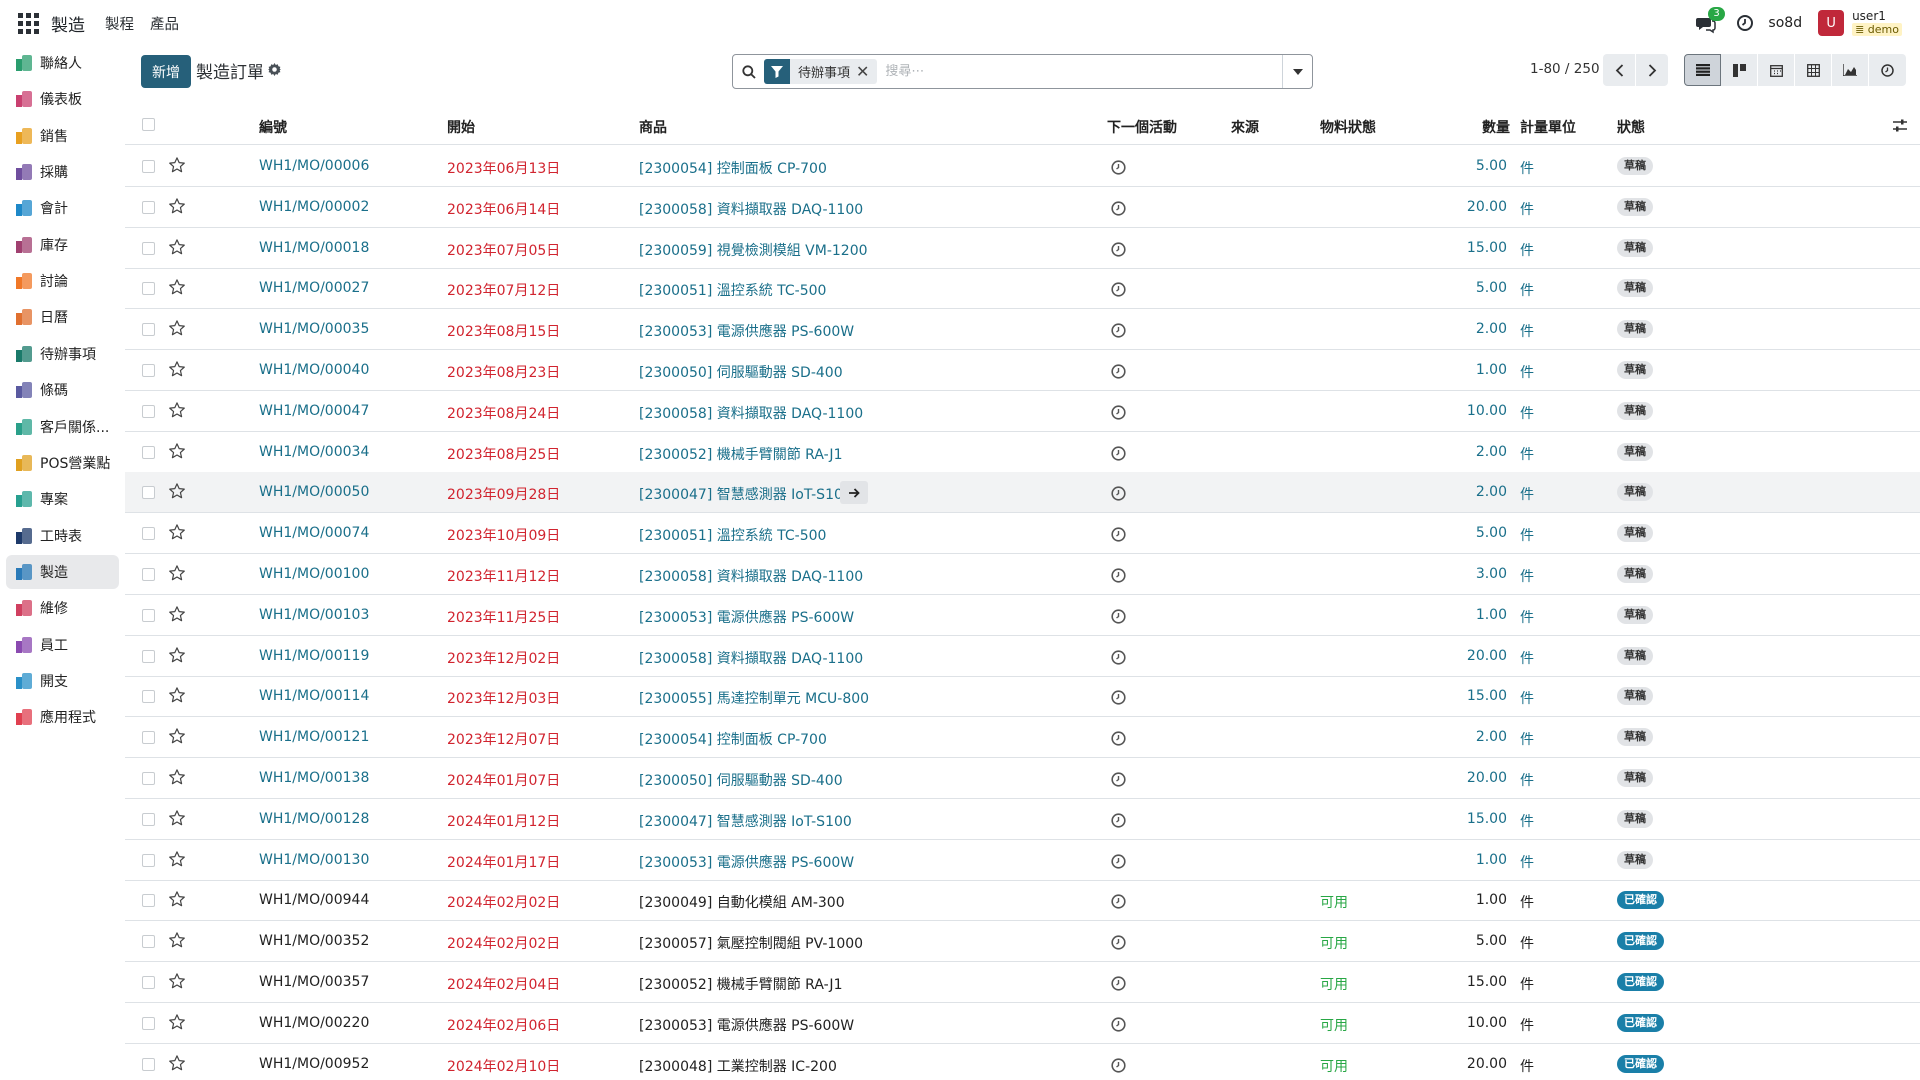 This screenshot has width=1920, height=1080. Describe the element at coordinates (62, 390) in the screenshot. I see `sidebar-item: 條碼` at that location.